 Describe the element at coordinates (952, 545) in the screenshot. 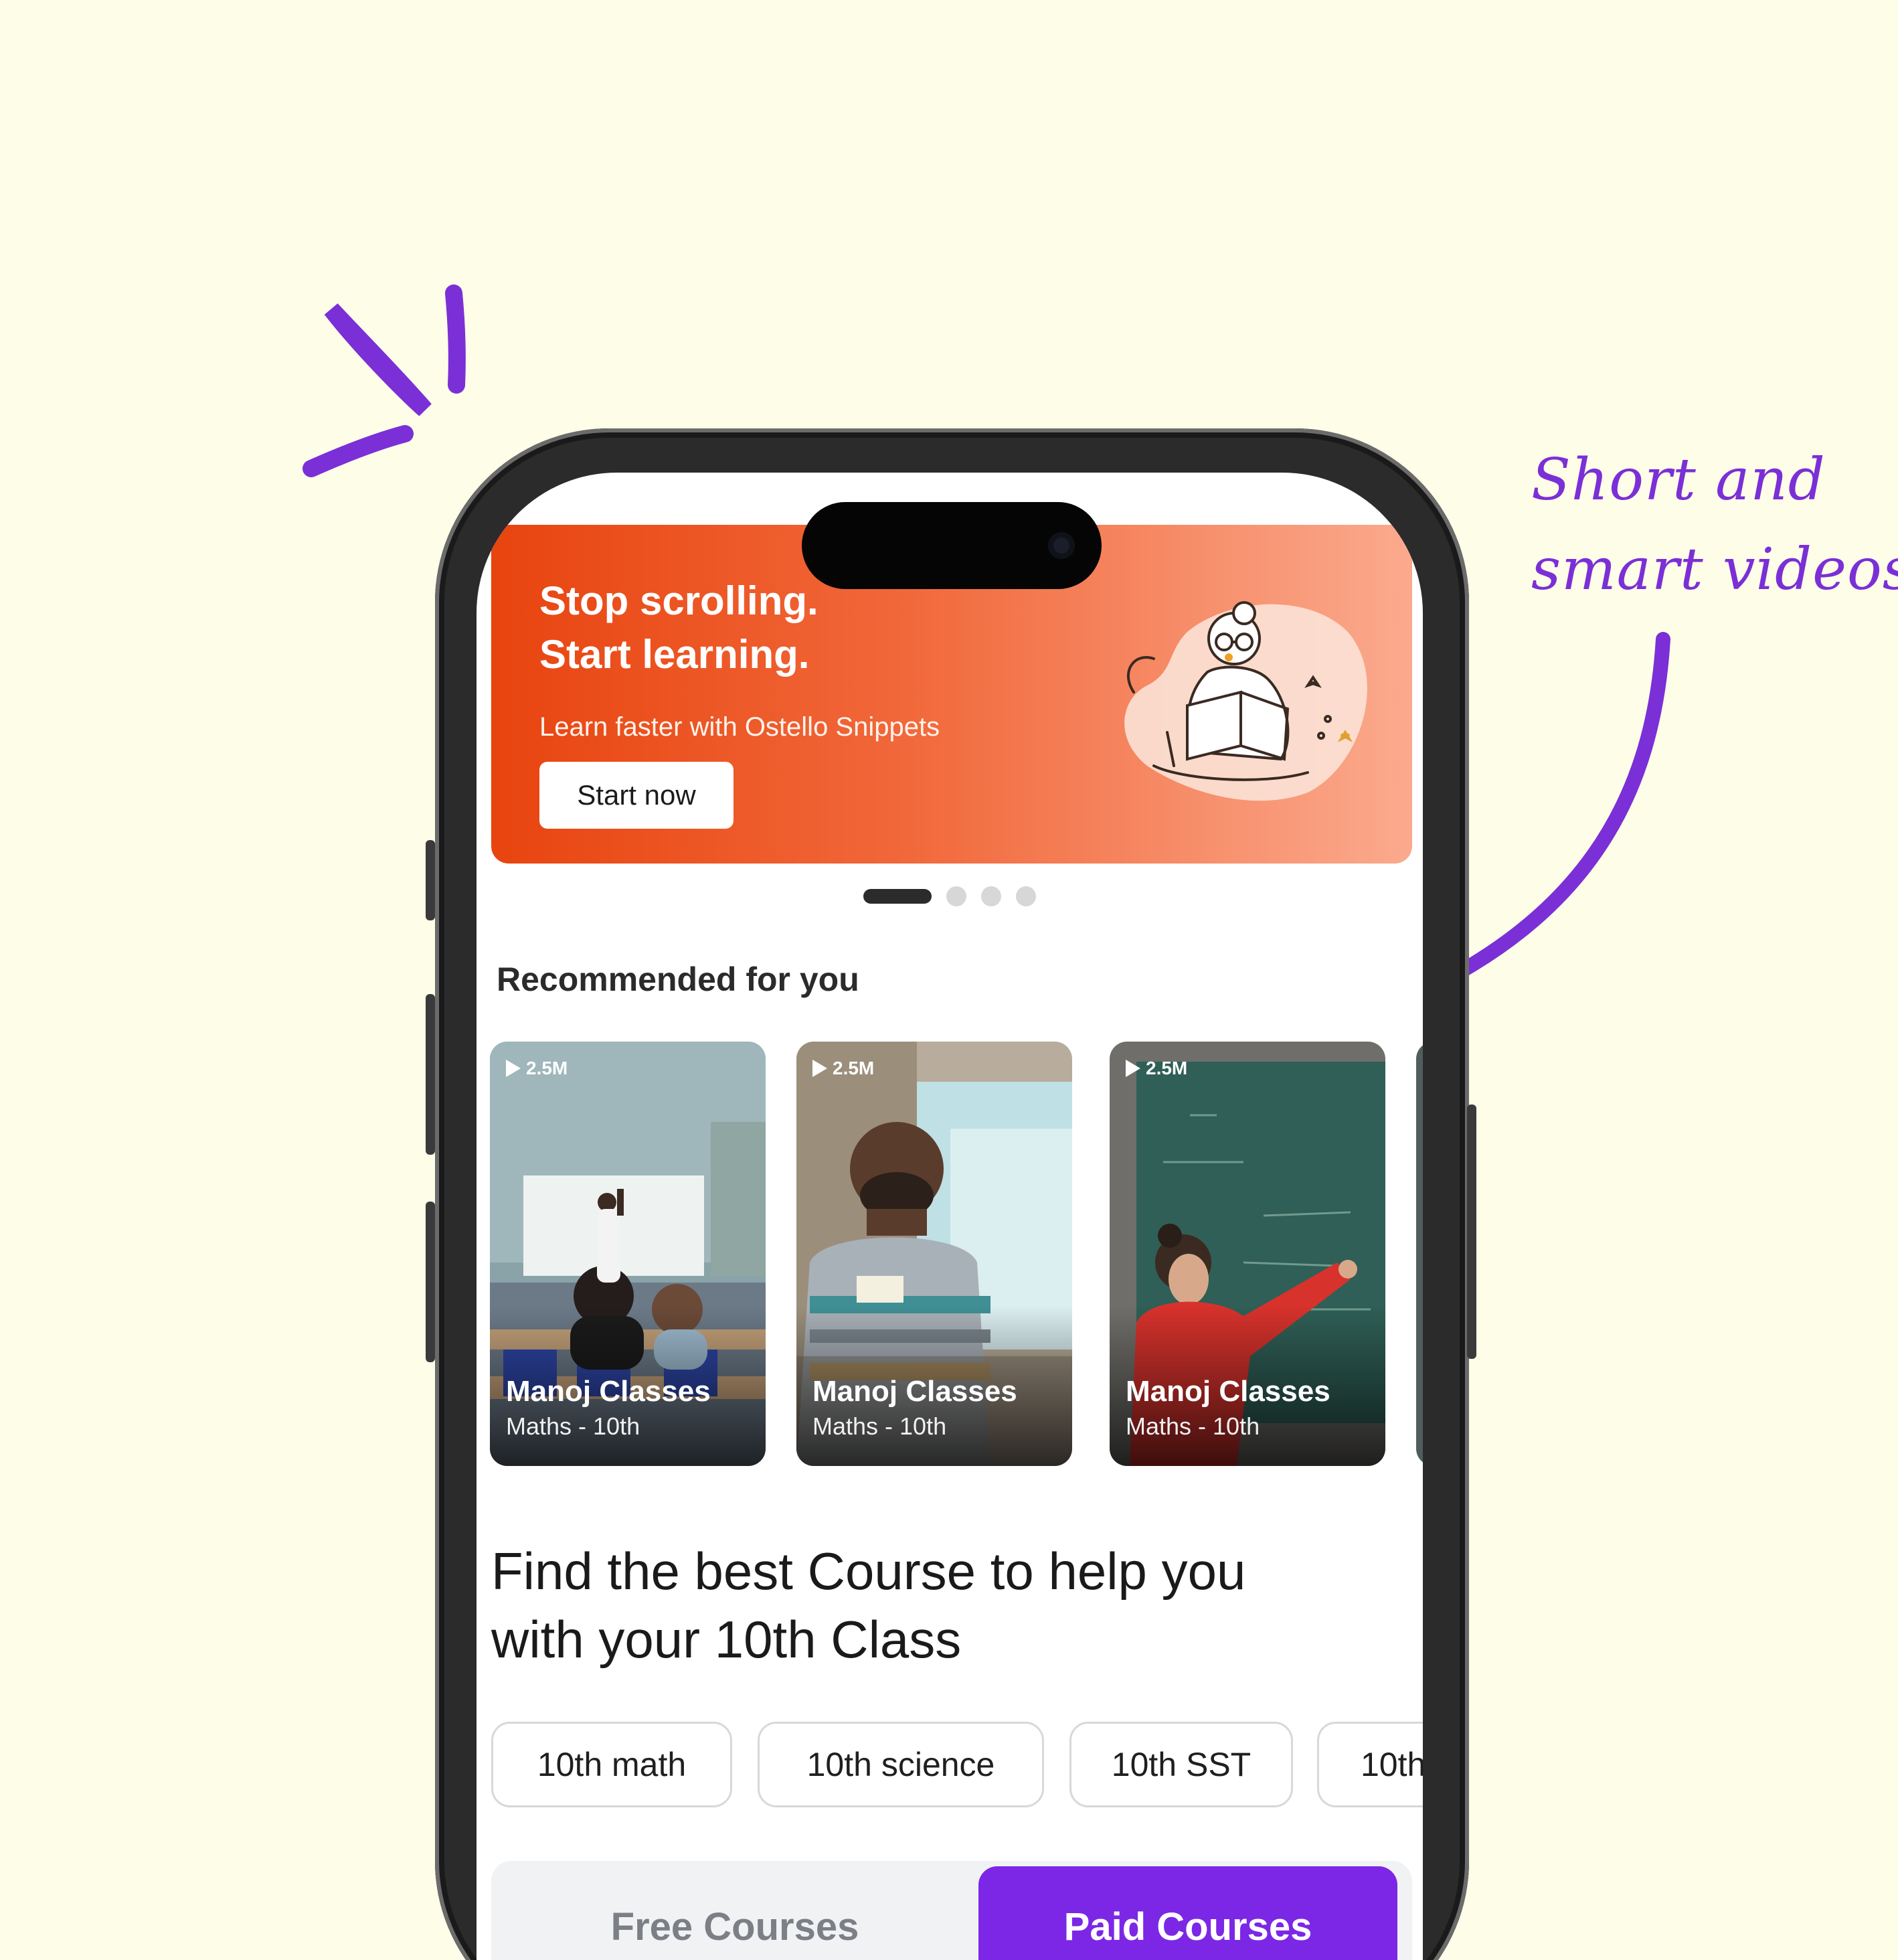

I see `dynamic-island` at that location.